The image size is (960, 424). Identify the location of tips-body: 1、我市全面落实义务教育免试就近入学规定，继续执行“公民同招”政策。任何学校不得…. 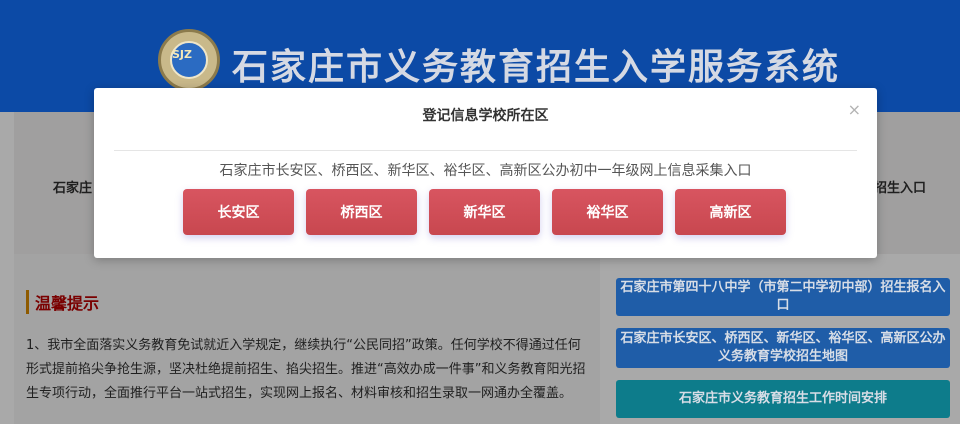
(306, 369).